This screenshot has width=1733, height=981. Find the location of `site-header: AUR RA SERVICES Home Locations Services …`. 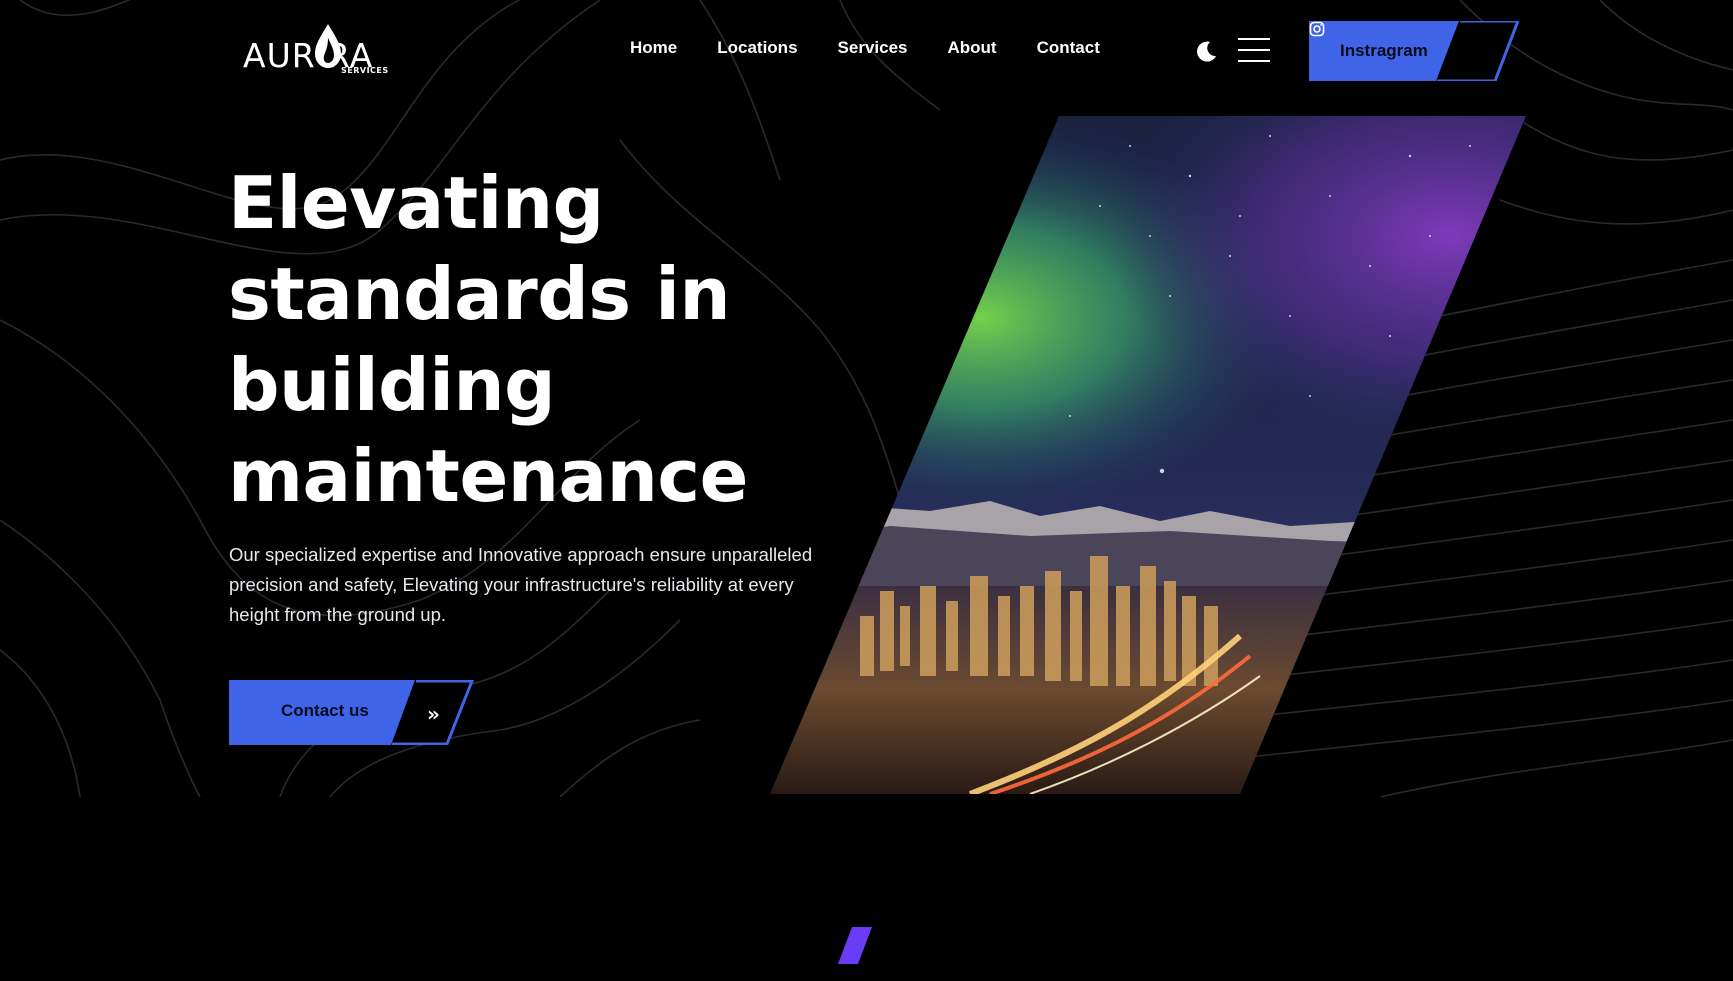

site-header: AUR RA SERVICES Home Locations Services … is located at coordinates (866, 50).